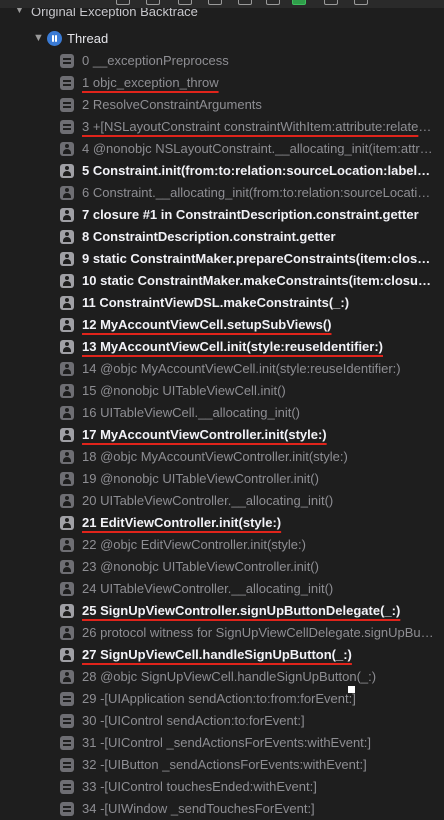 Image resolution: width=444 pixels, height=820 pixels. Describe the element at coordinates (200, 566) in the screenshot. I see `stack-frame-label: 23 @nonobjc UITableViewController.init()` at that location.